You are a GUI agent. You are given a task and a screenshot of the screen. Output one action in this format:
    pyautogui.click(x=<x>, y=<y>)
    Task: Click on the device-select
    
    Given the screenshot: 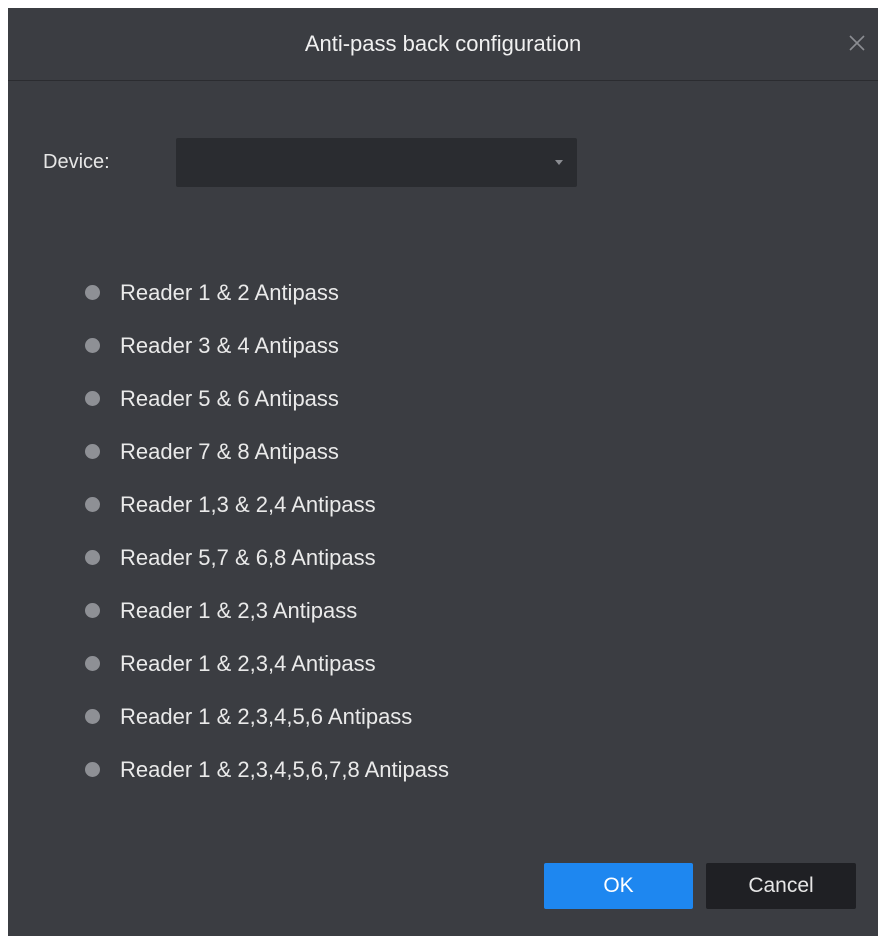 What is the action you would take?
    pyautogui.click(x=376, y=162)
    